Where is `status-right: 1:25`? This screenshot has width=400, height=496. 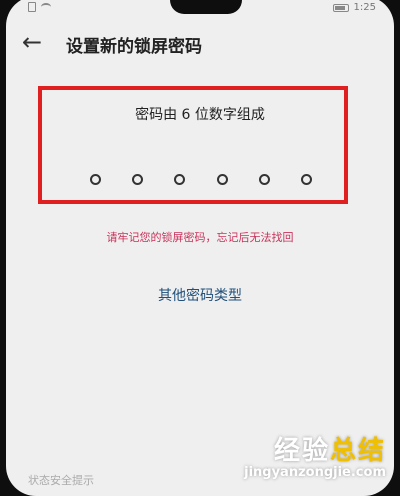
status-right: 1:25 is located at coordinates (354, 7).